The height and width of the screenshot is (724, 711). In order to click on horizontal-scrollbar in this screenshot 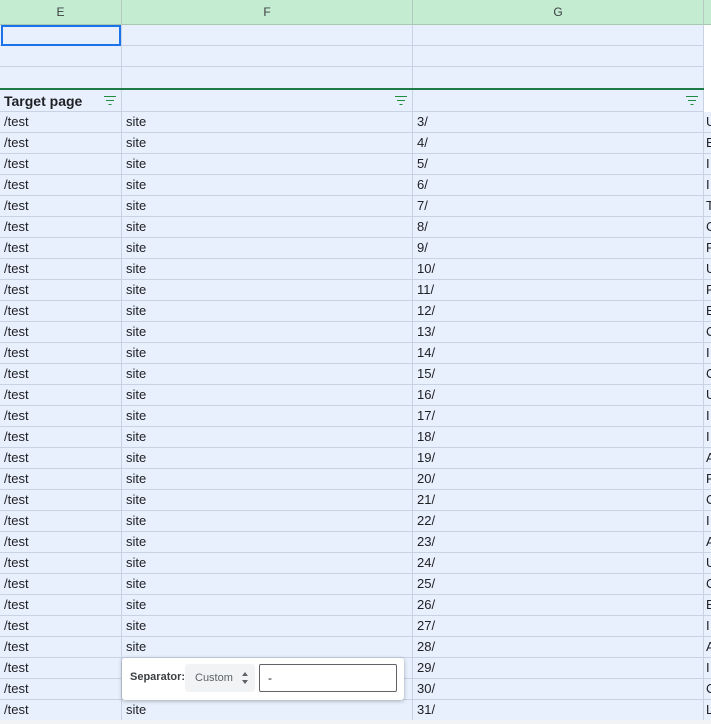, I will do `click(355, 722)`.